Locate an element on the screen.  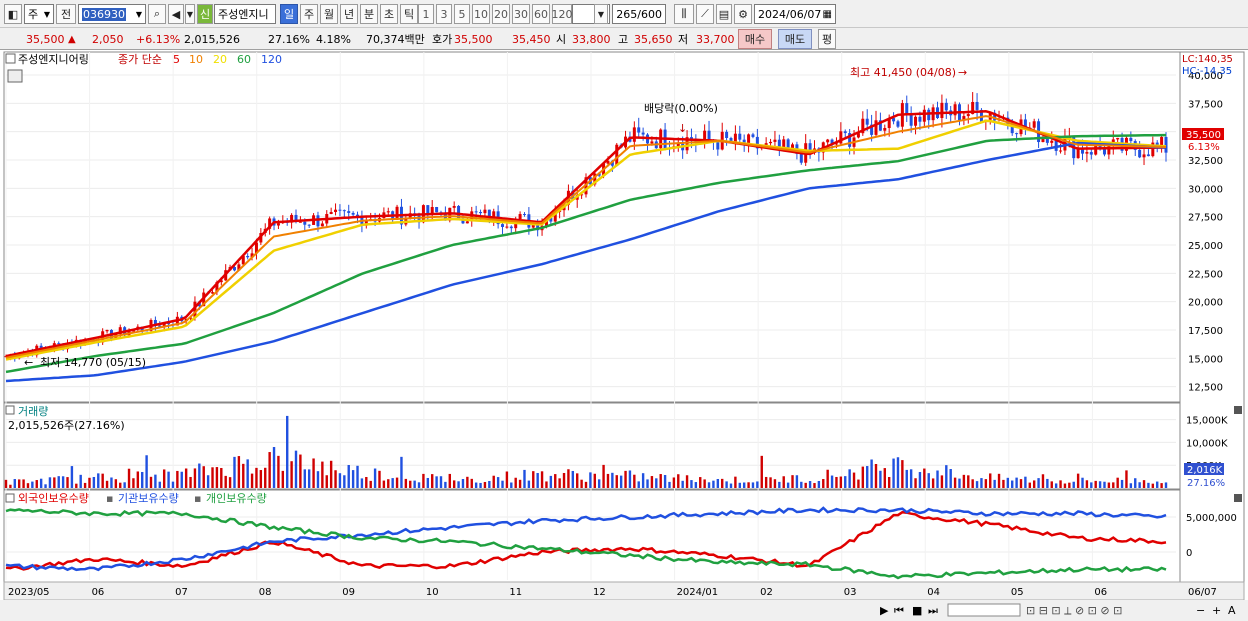
interval-button-60: 60 is located at coordinates (541, 14).